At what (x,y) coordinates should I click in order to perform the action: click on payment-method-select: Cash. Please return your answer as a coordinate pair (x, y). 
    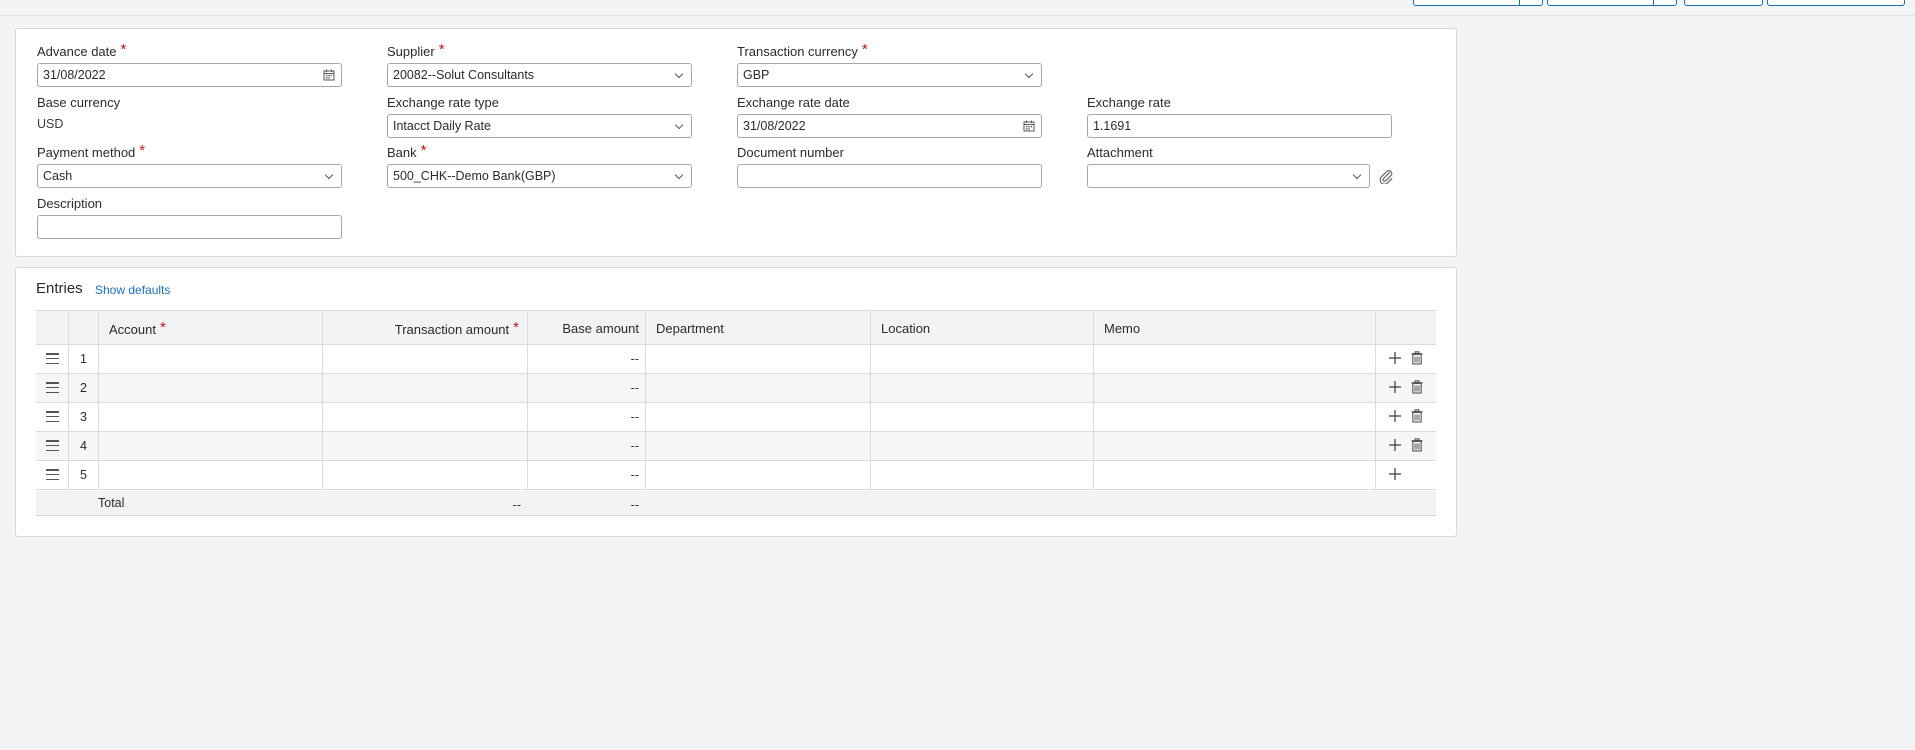
    Looking at the image, I should click on (189, 176).